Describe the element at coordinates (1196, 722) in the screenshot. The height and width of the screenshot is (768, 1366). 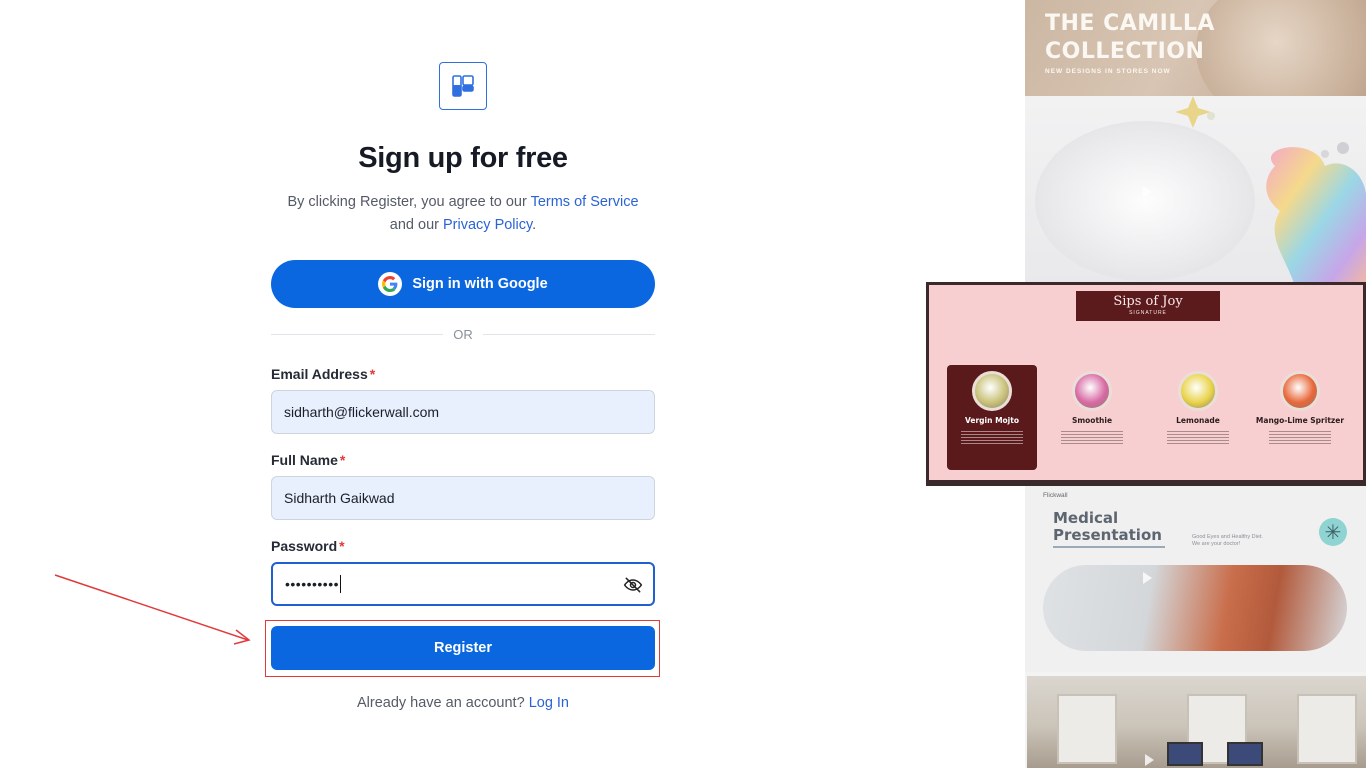
I see `template-office-photo` at that location.